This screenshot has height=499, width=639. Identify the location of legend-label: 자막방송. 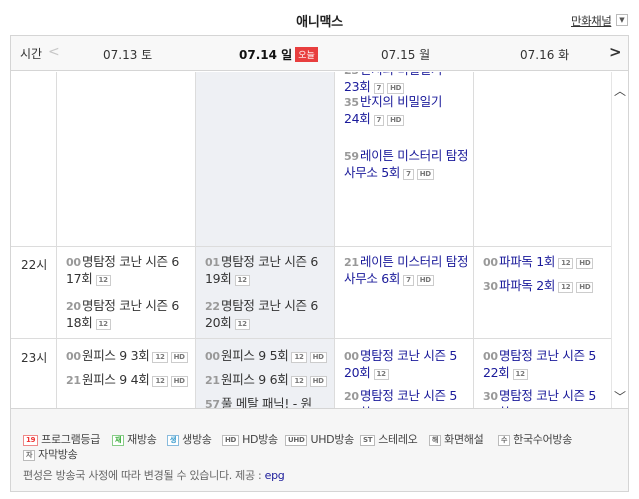
(58, 454).